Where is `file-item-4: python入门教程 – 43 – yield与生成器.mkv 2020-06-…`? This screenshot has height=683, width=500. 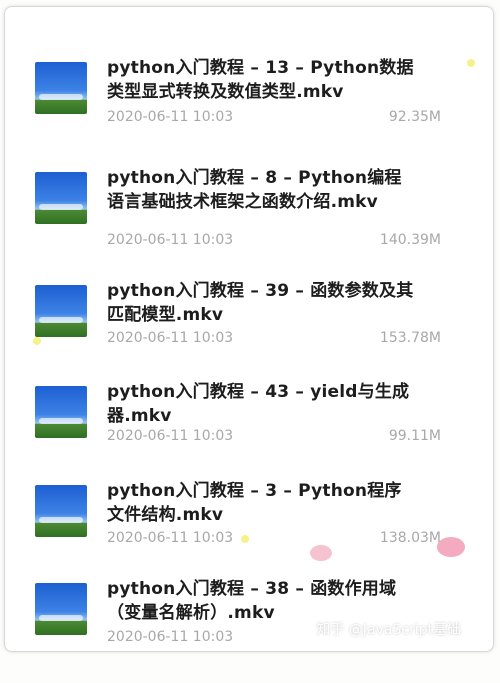 file-item-4: python入门教程 – 43 – yield与生成器.mkv 2020-06-… is located at coordinates (240, 434).